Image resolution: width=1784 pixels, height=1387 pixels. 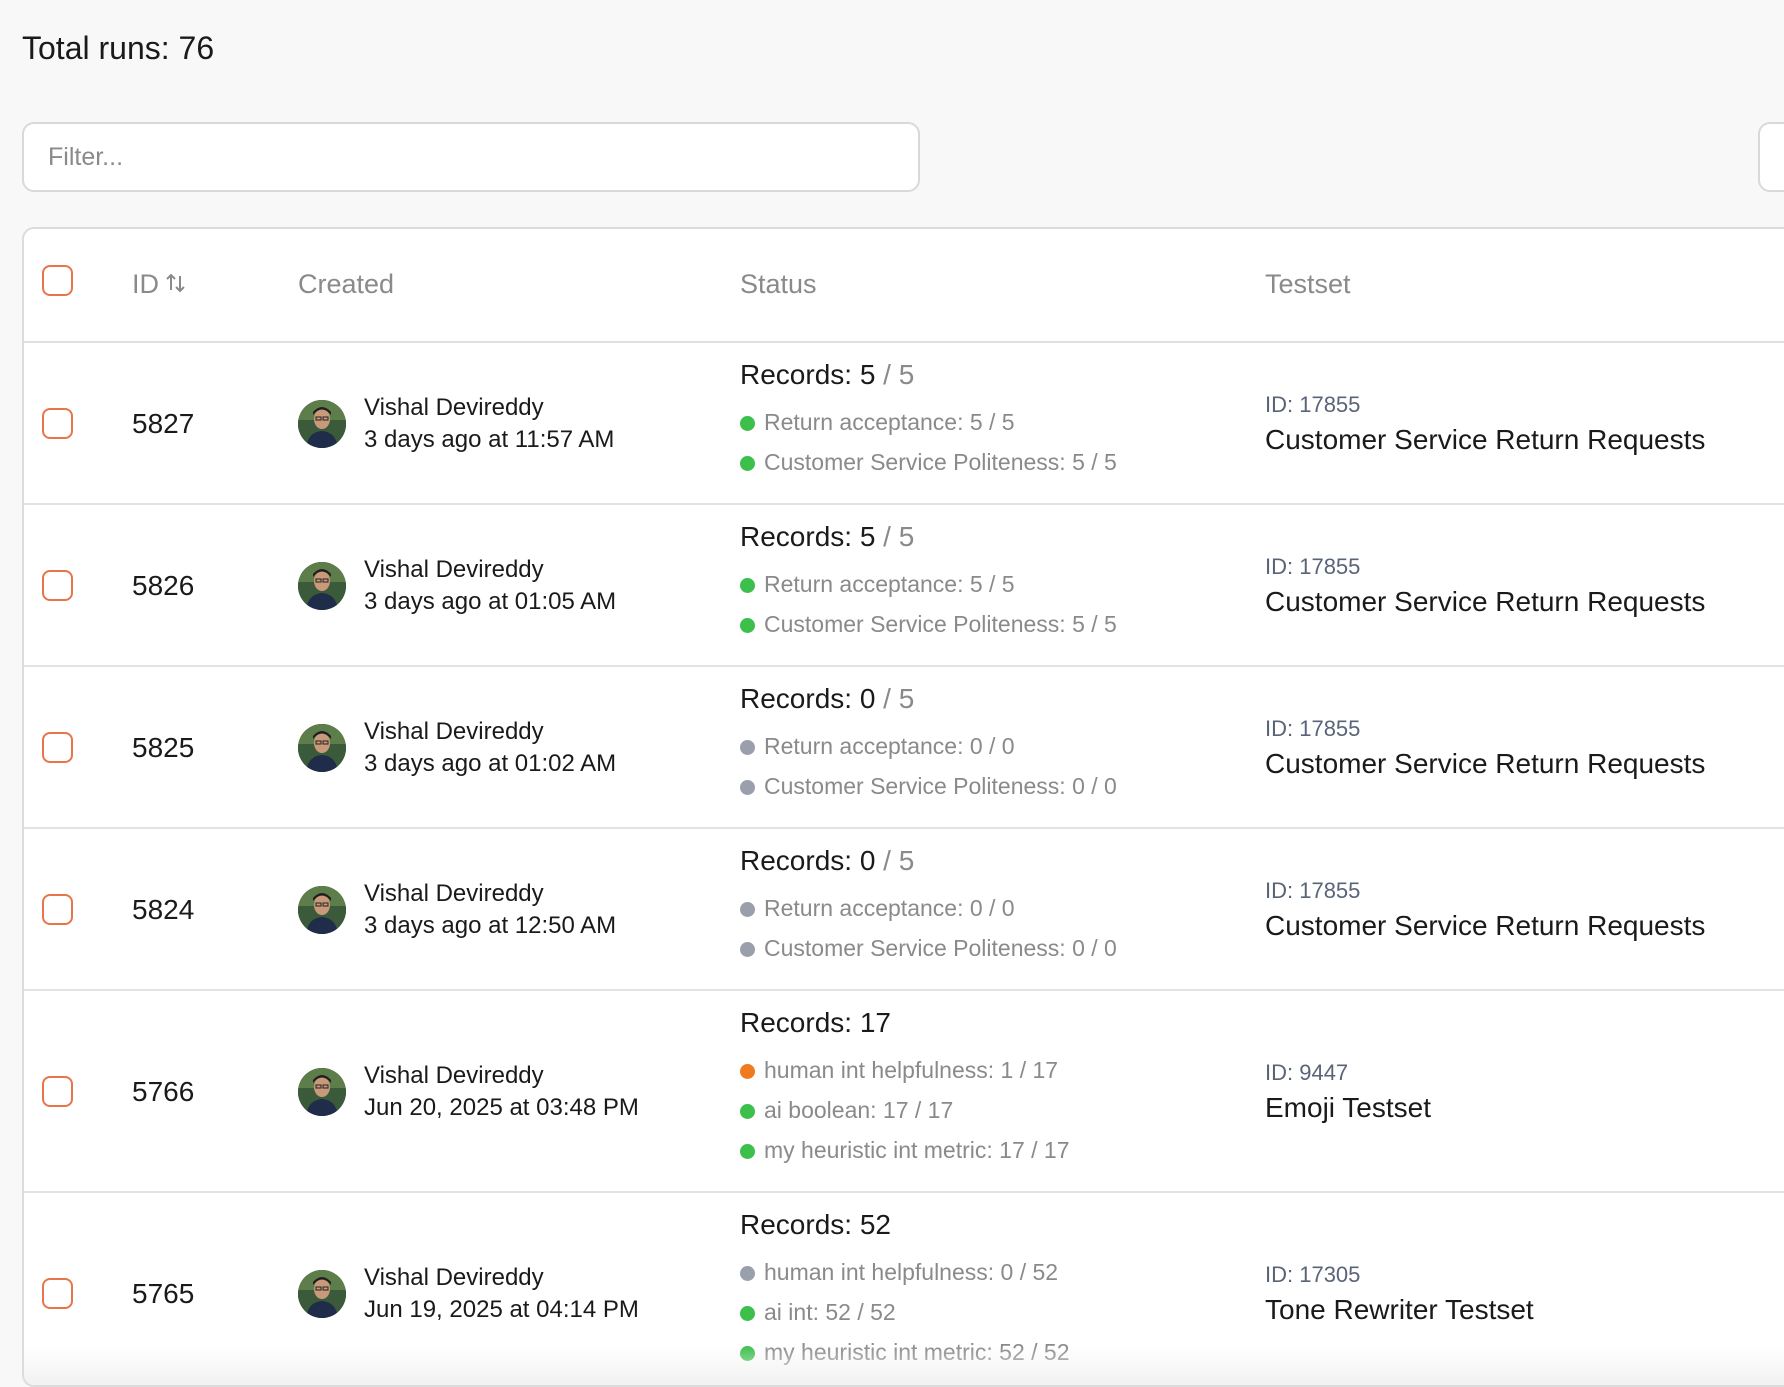 I want to click on run-id: 5766, so click(x=163, y=1092).